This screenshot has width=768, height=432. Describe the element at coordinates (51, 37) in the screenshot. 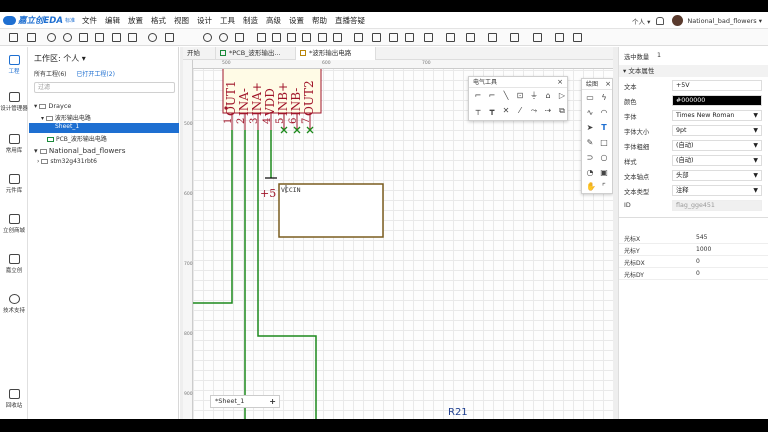

I see `undo-icon` at that location.